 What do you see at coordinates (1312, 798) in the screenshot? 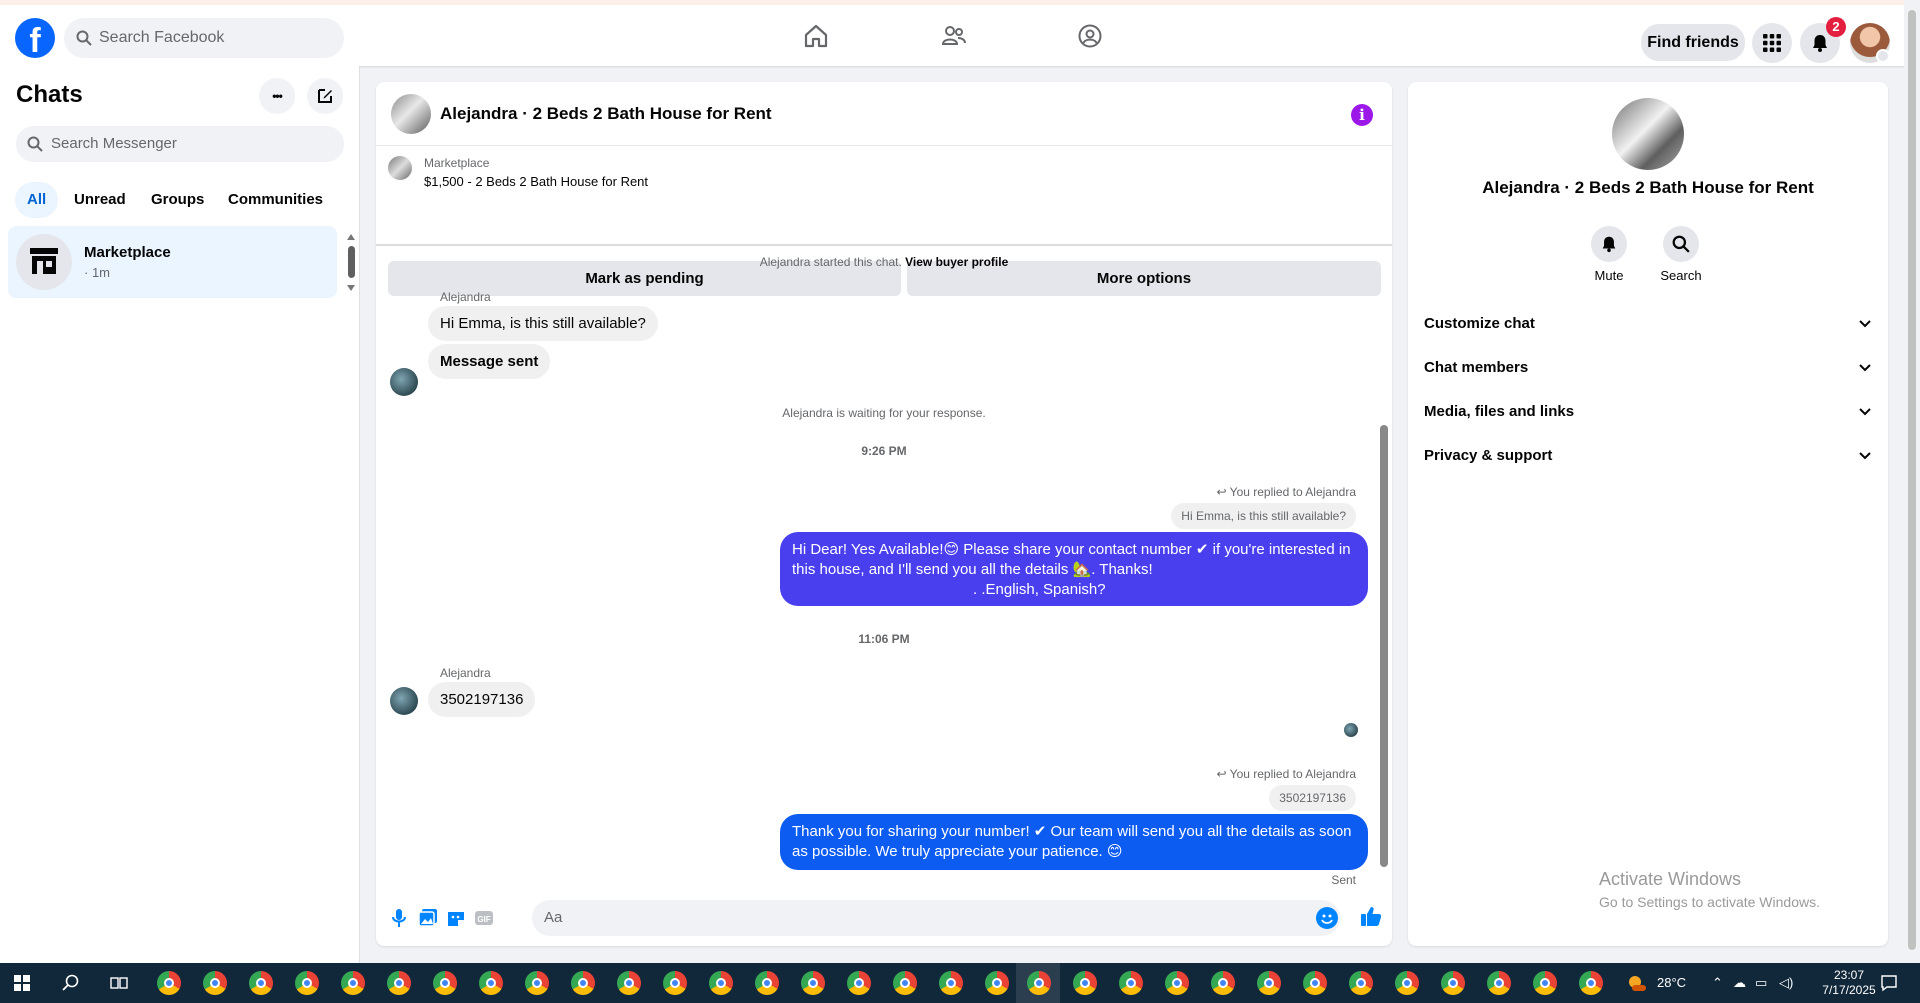
I see `quoted-message: 3502197136` at bounding box center [1312, 798].